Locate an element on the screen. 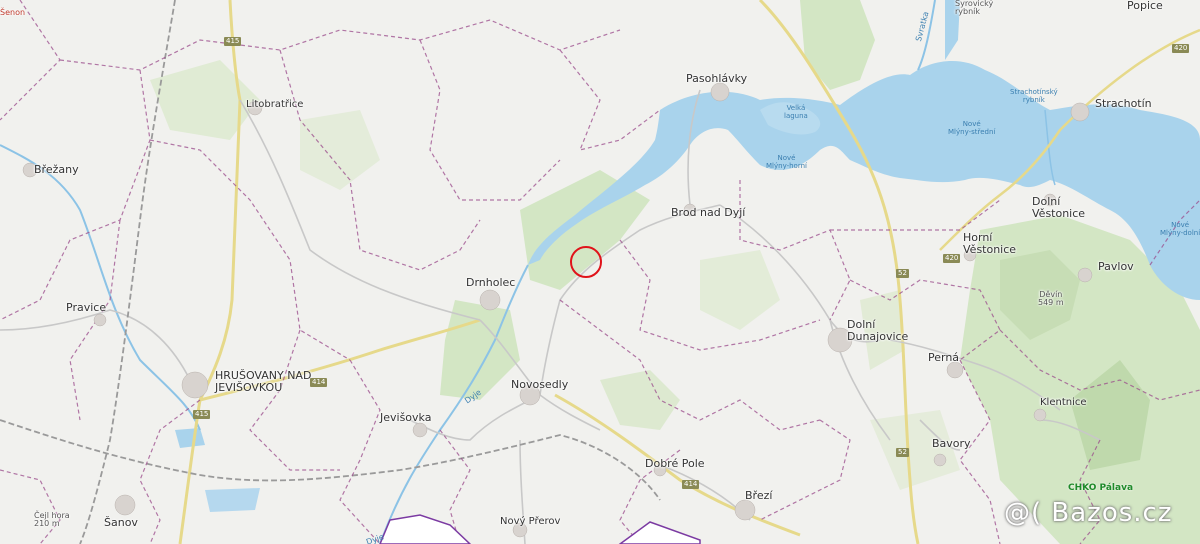  place-label-brezi: Březí is located at coordinates (759, 495).